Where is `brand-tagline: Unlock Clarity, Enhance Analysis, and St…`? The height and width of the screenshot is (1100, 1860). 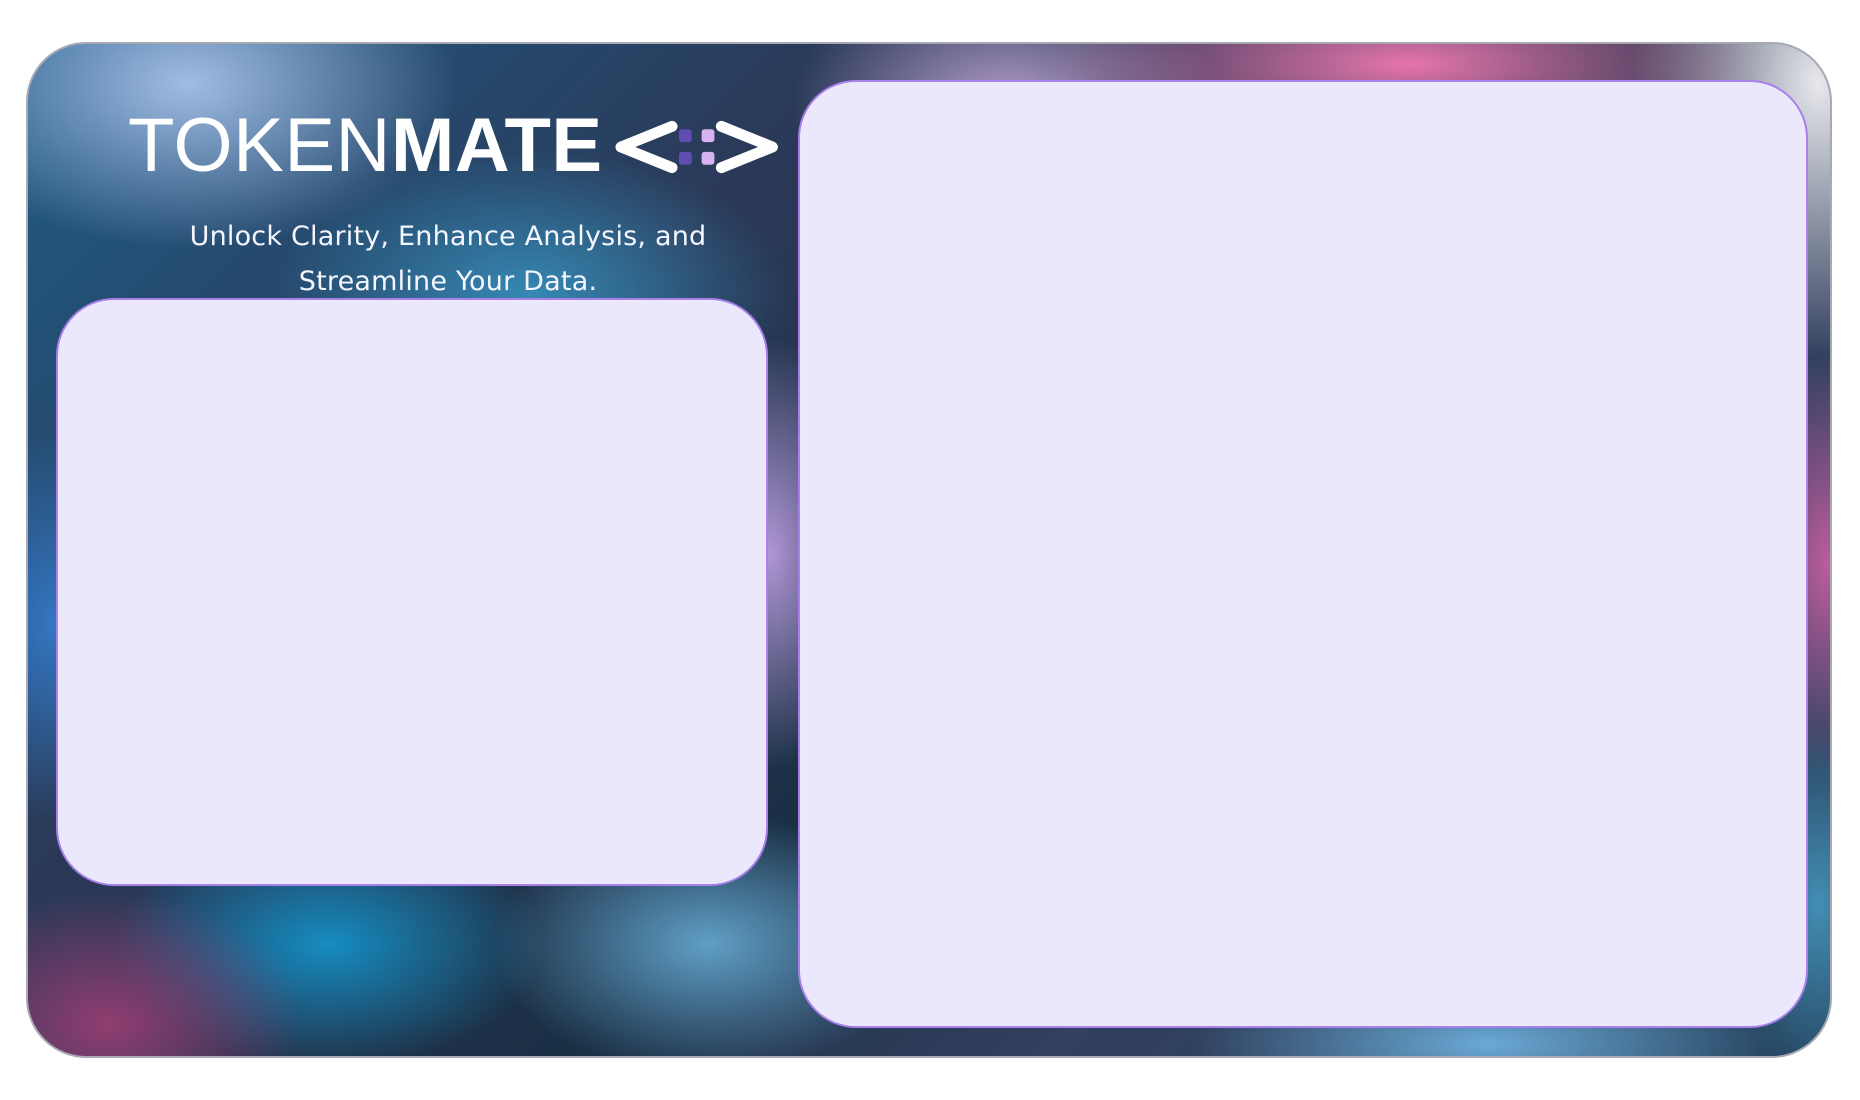
brand-tagline: Unlock Clarity, Enhance Analysis, and St… is located at coordinates (448, 259).